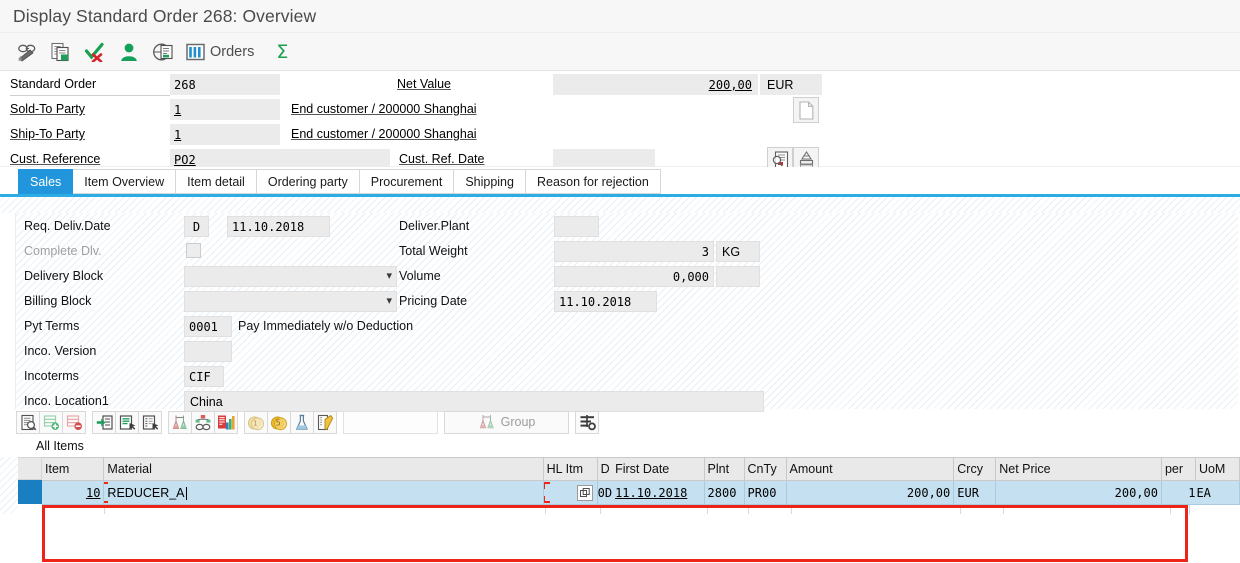  I want to click on display-item-detail-icon, so click(28, 422).